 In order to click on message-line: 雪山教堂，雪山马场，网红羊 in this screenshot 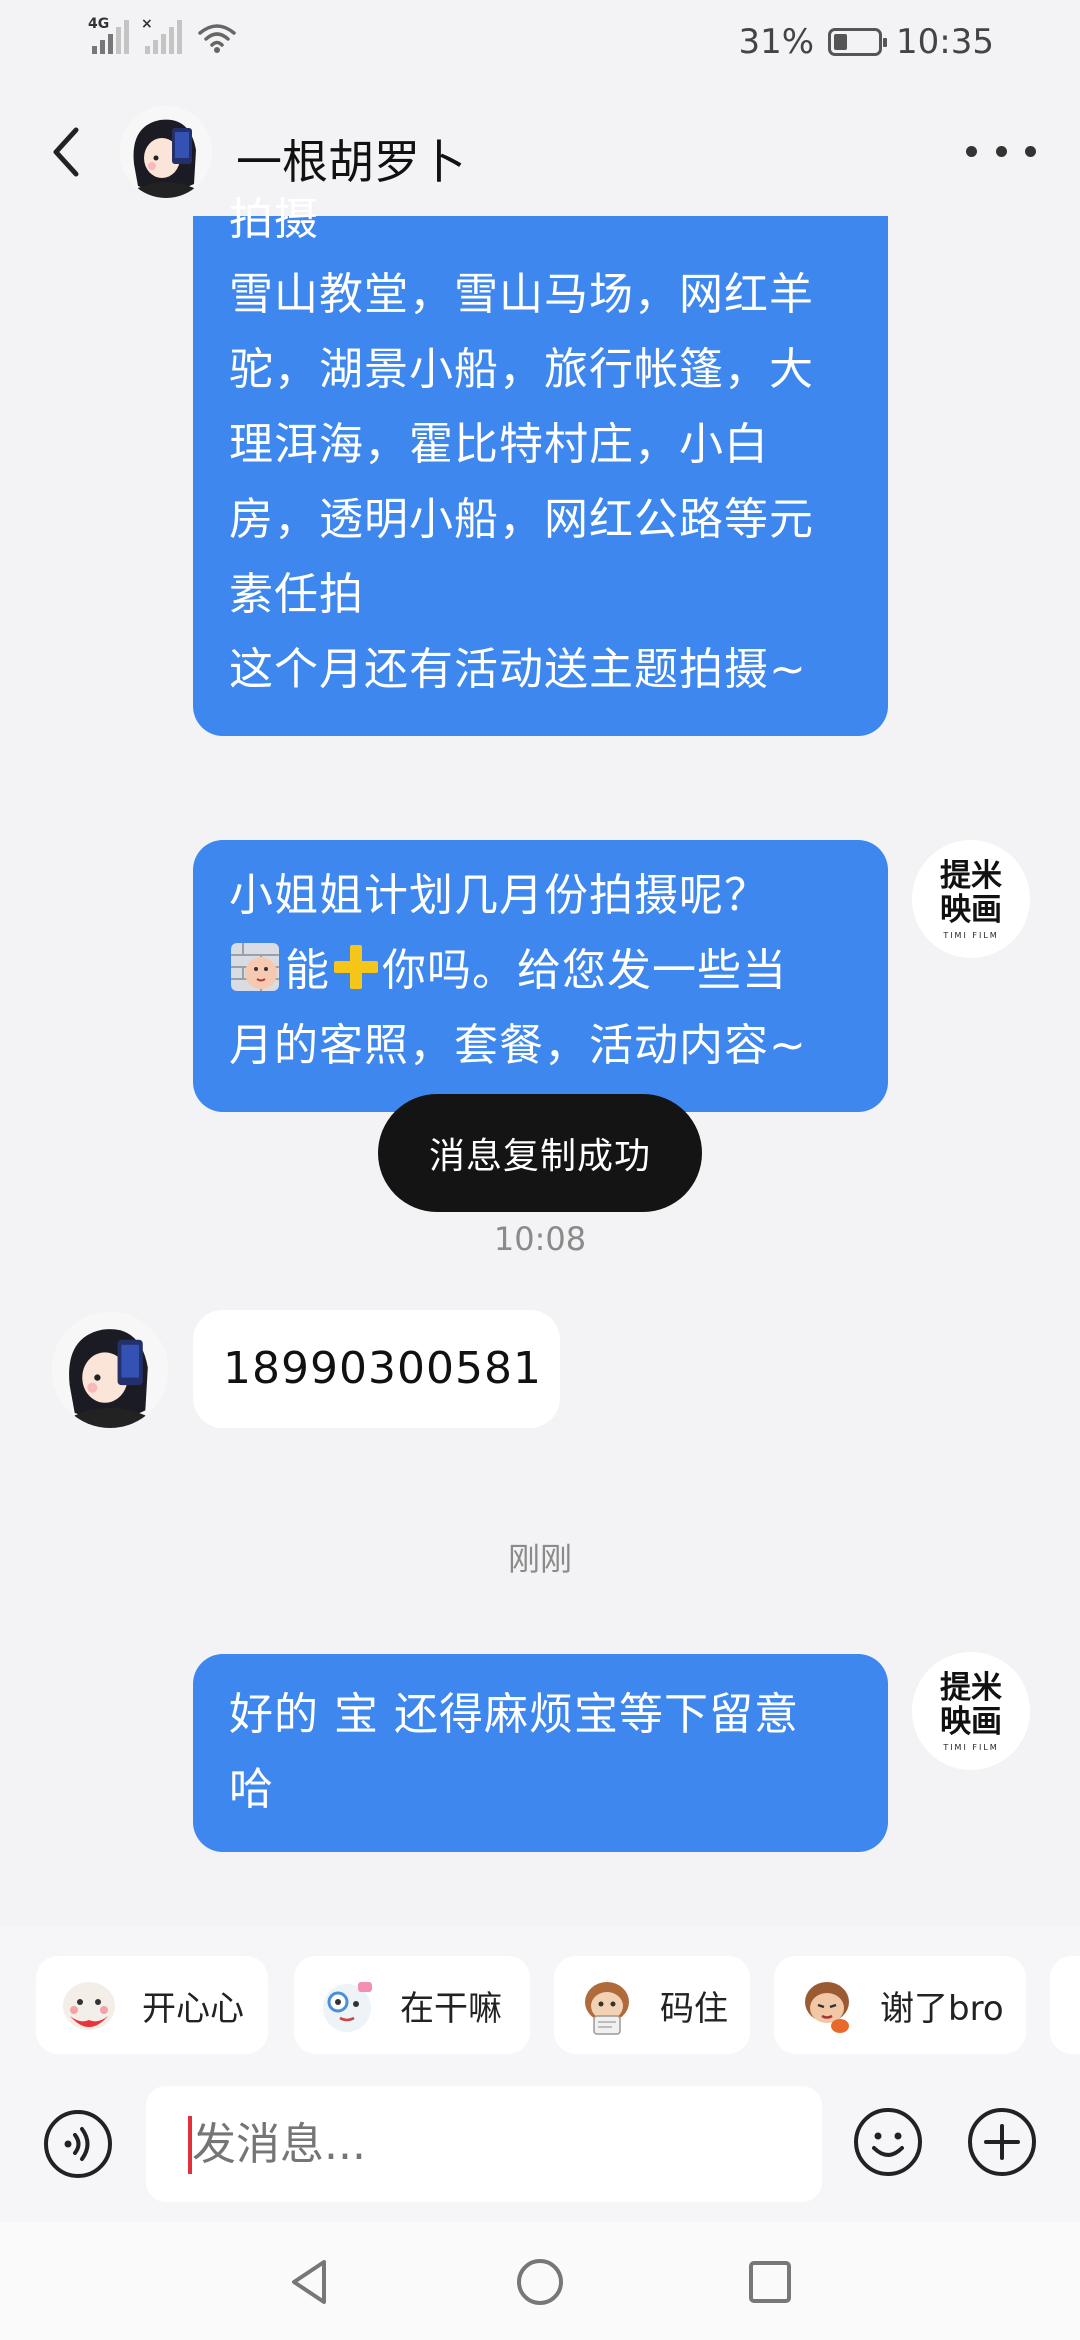, I will do `click(521, 294)`.